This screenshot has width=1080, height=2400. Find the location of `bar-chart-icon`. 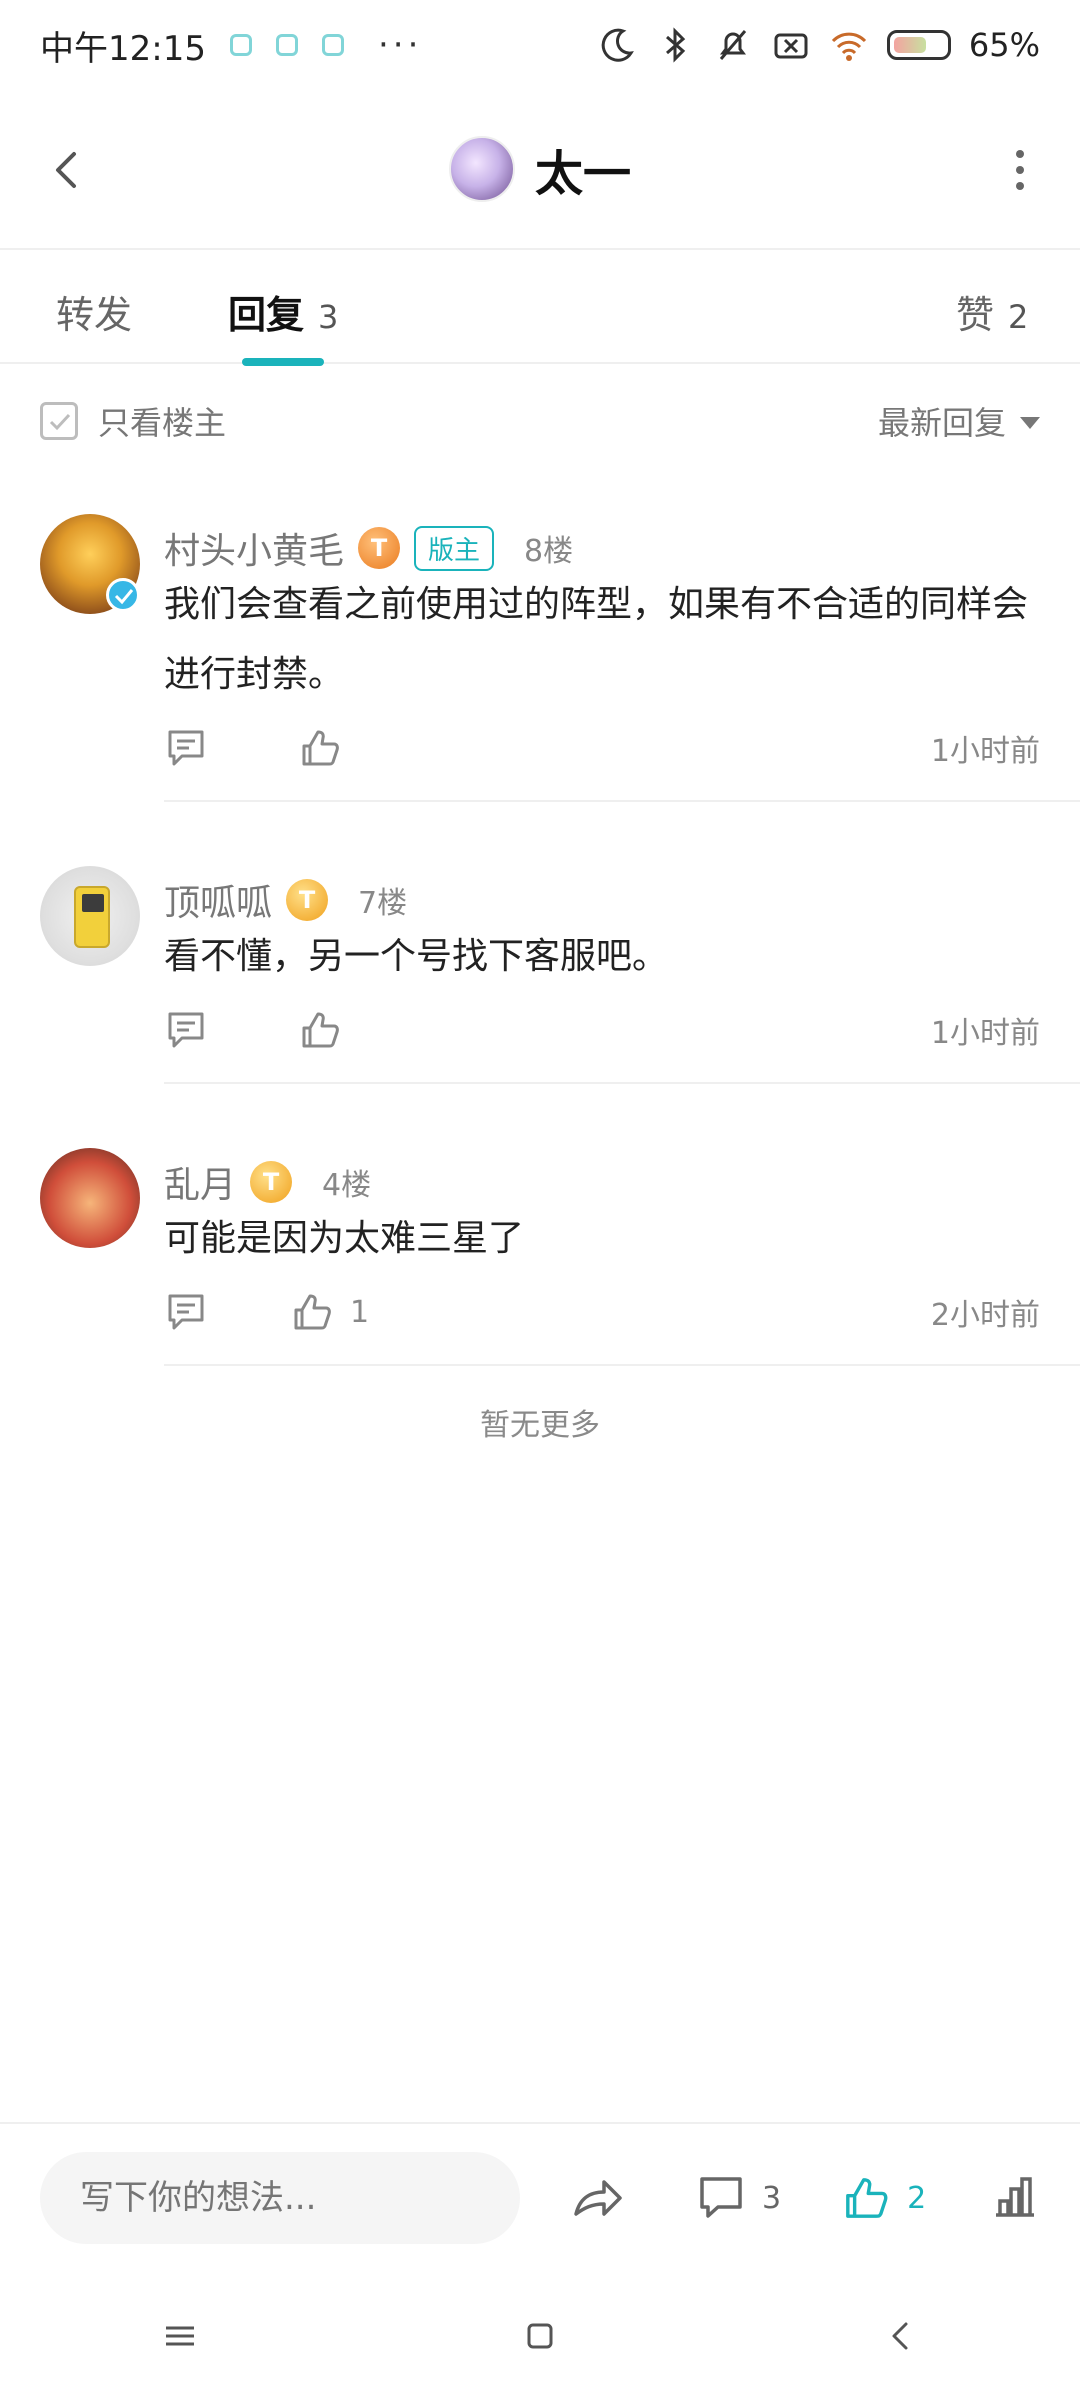

bar-chart-icon is located at coordinates (1015, 2197).